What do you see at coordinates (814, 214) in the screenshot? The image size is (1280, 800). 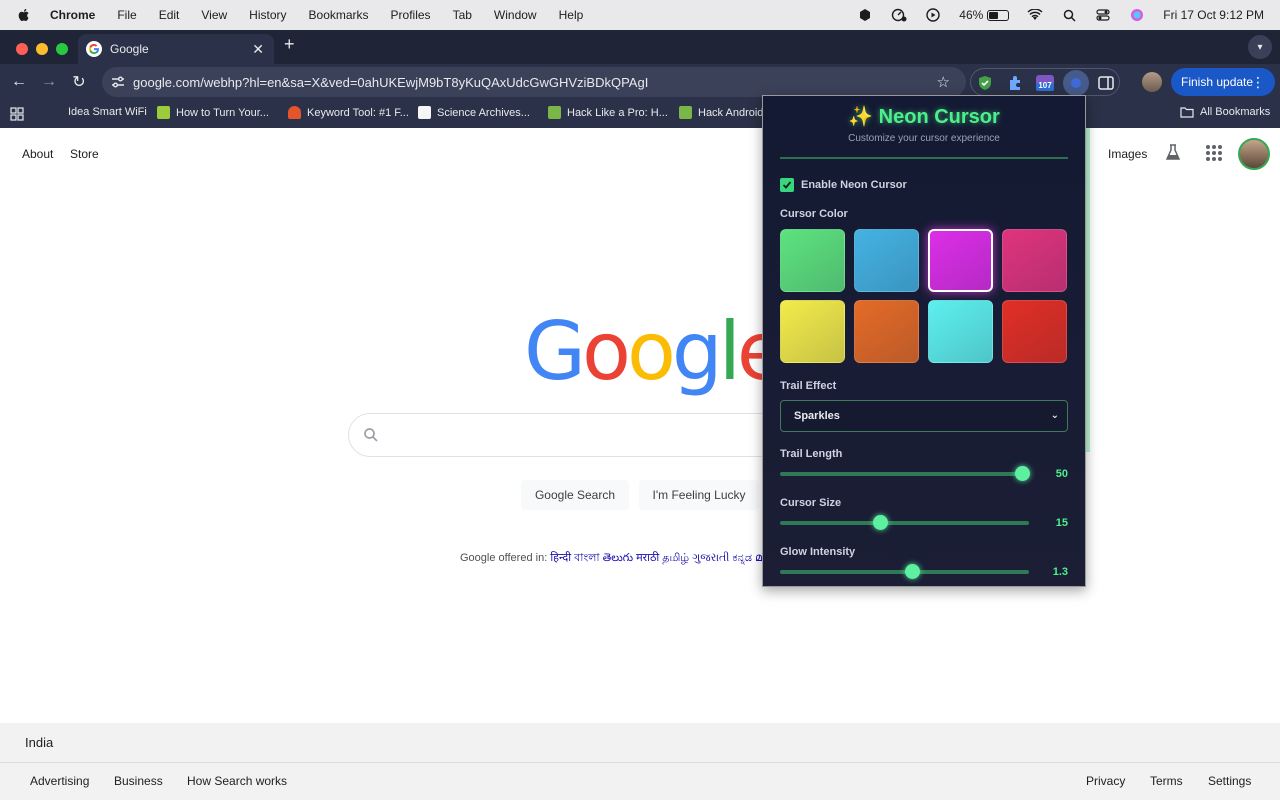 I see `cursor-color-label: Cursor Color` at bounding box center [814, 214].